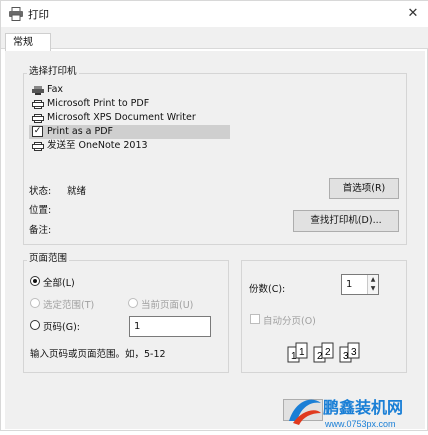  I want to click on watermark-brand: 鹏鑫装机网, so click(363, 407).